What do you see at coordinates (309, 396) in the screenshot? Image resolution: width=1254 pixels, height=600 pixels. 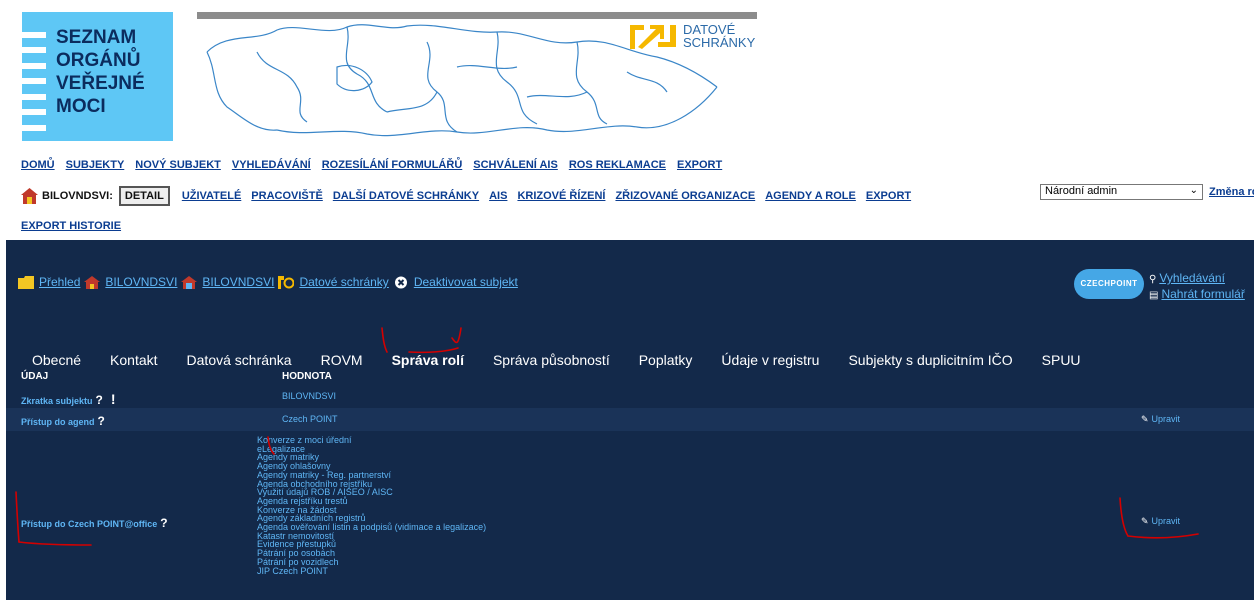 I see `row-value: BILOVNDSVI` at bounding box center [309, 396].